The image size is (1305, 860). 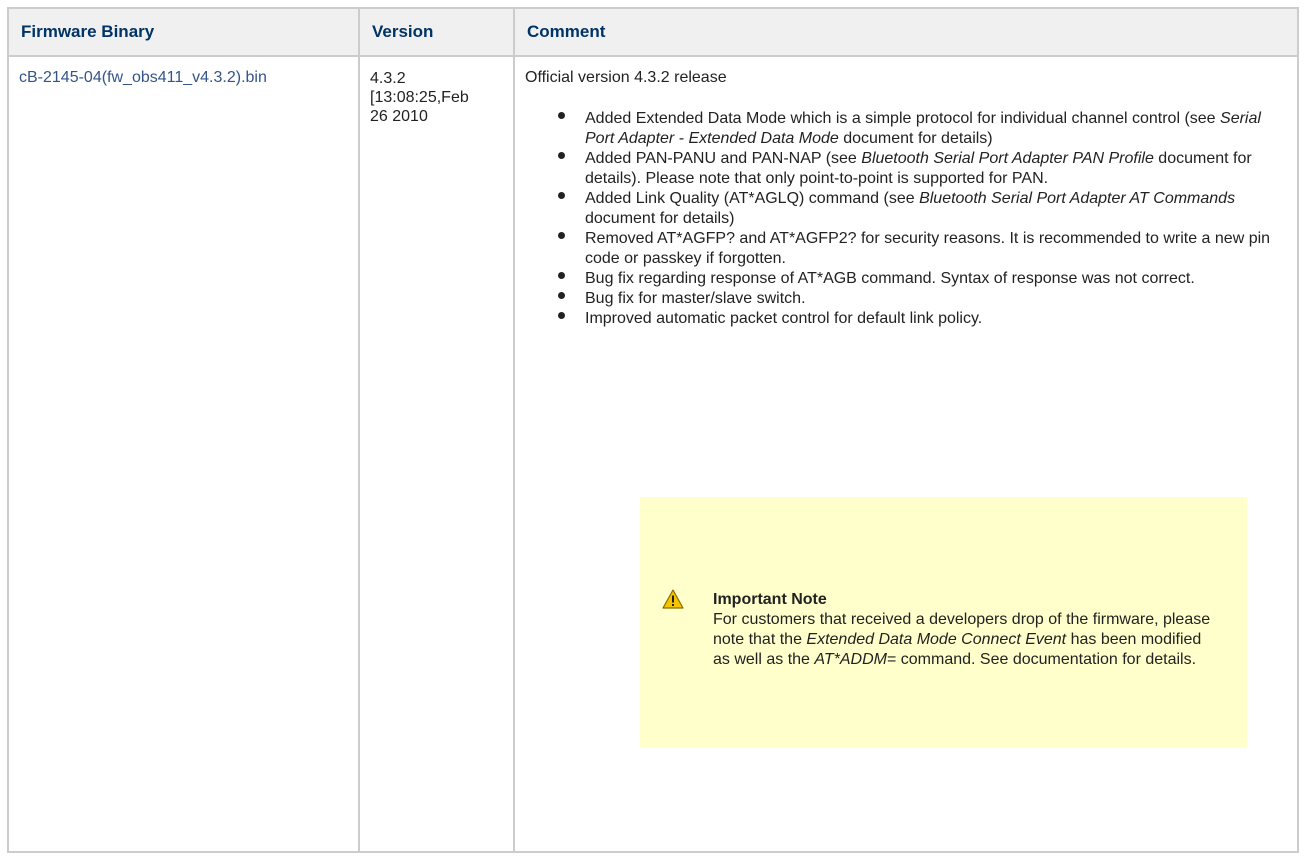 What do you see at coordinates (906, 32) in the screenshot?
I see `header-comment: Comment` at bounding box center [906, 32].